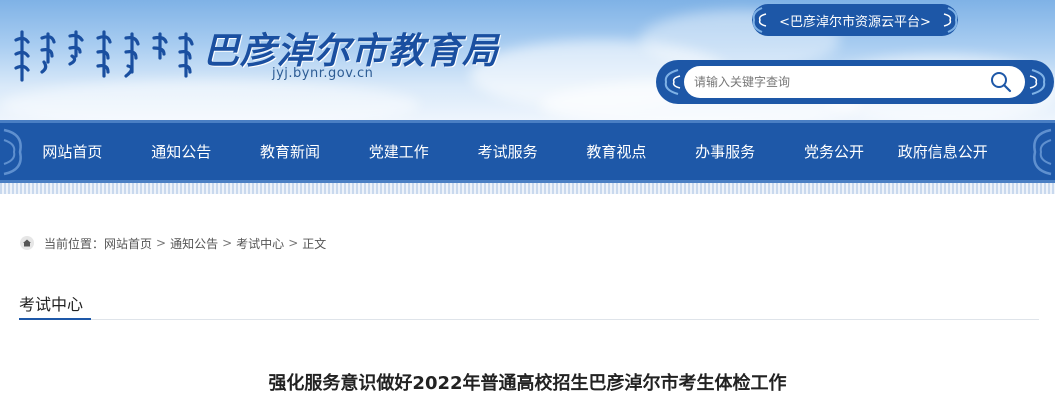 The width and height of the screenshot is (1055, 404). I want to click on section-title: 考试中心, so click(51, 303).